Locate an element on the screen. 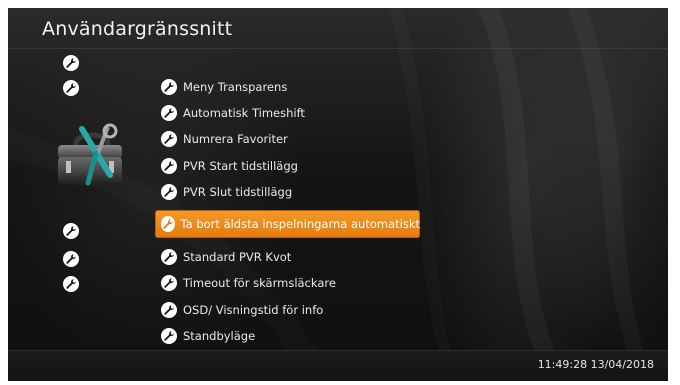  menu-item-timeout-for-skarmslackare: Timeout för skärmsläckare is located at coordinates (287, 283).